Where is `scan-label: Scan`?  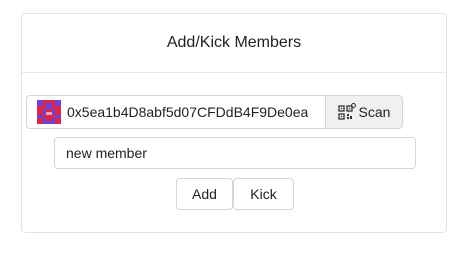 scan-label: Scan is located at coordinates (374, 112).